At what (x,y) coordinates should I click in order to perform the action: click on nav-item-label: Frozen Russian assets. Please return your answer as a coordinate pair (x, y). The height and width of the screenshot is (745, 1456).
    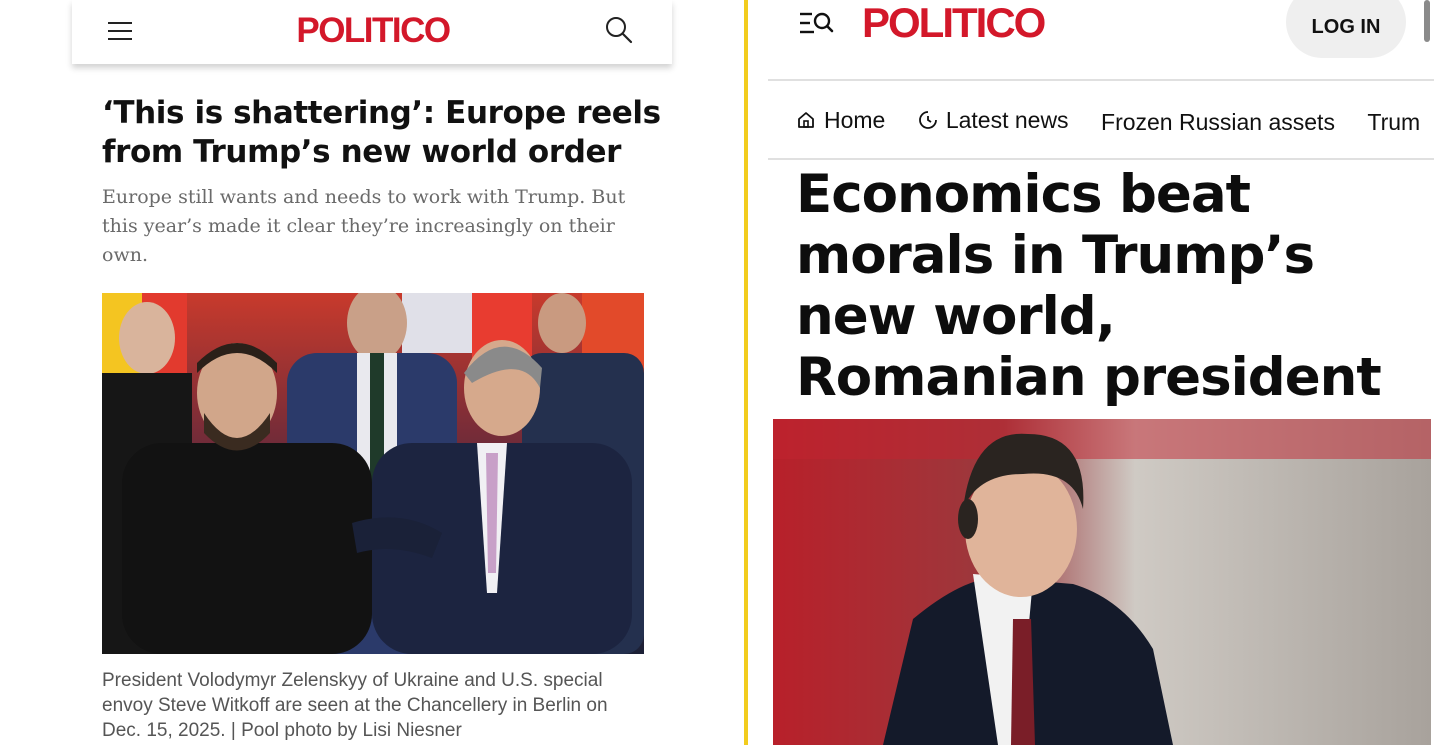
    Looking at the image, I should click on (1218, 122).